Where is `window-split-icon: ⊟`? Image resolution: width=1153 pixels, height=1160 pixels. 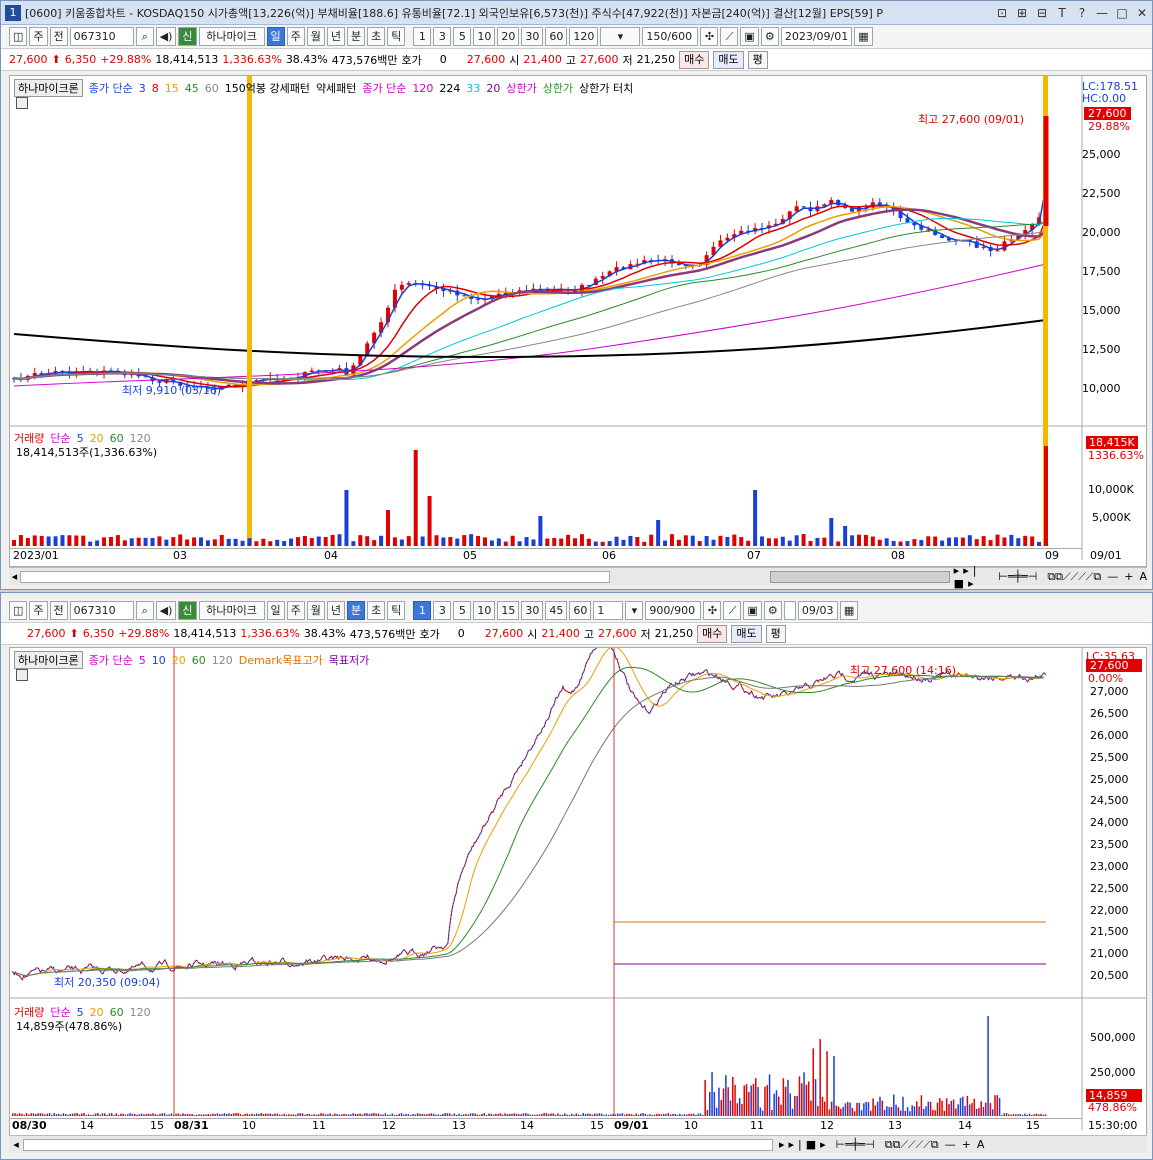
window-split-icon: ⊟ is located at coordinates (1042, 13).